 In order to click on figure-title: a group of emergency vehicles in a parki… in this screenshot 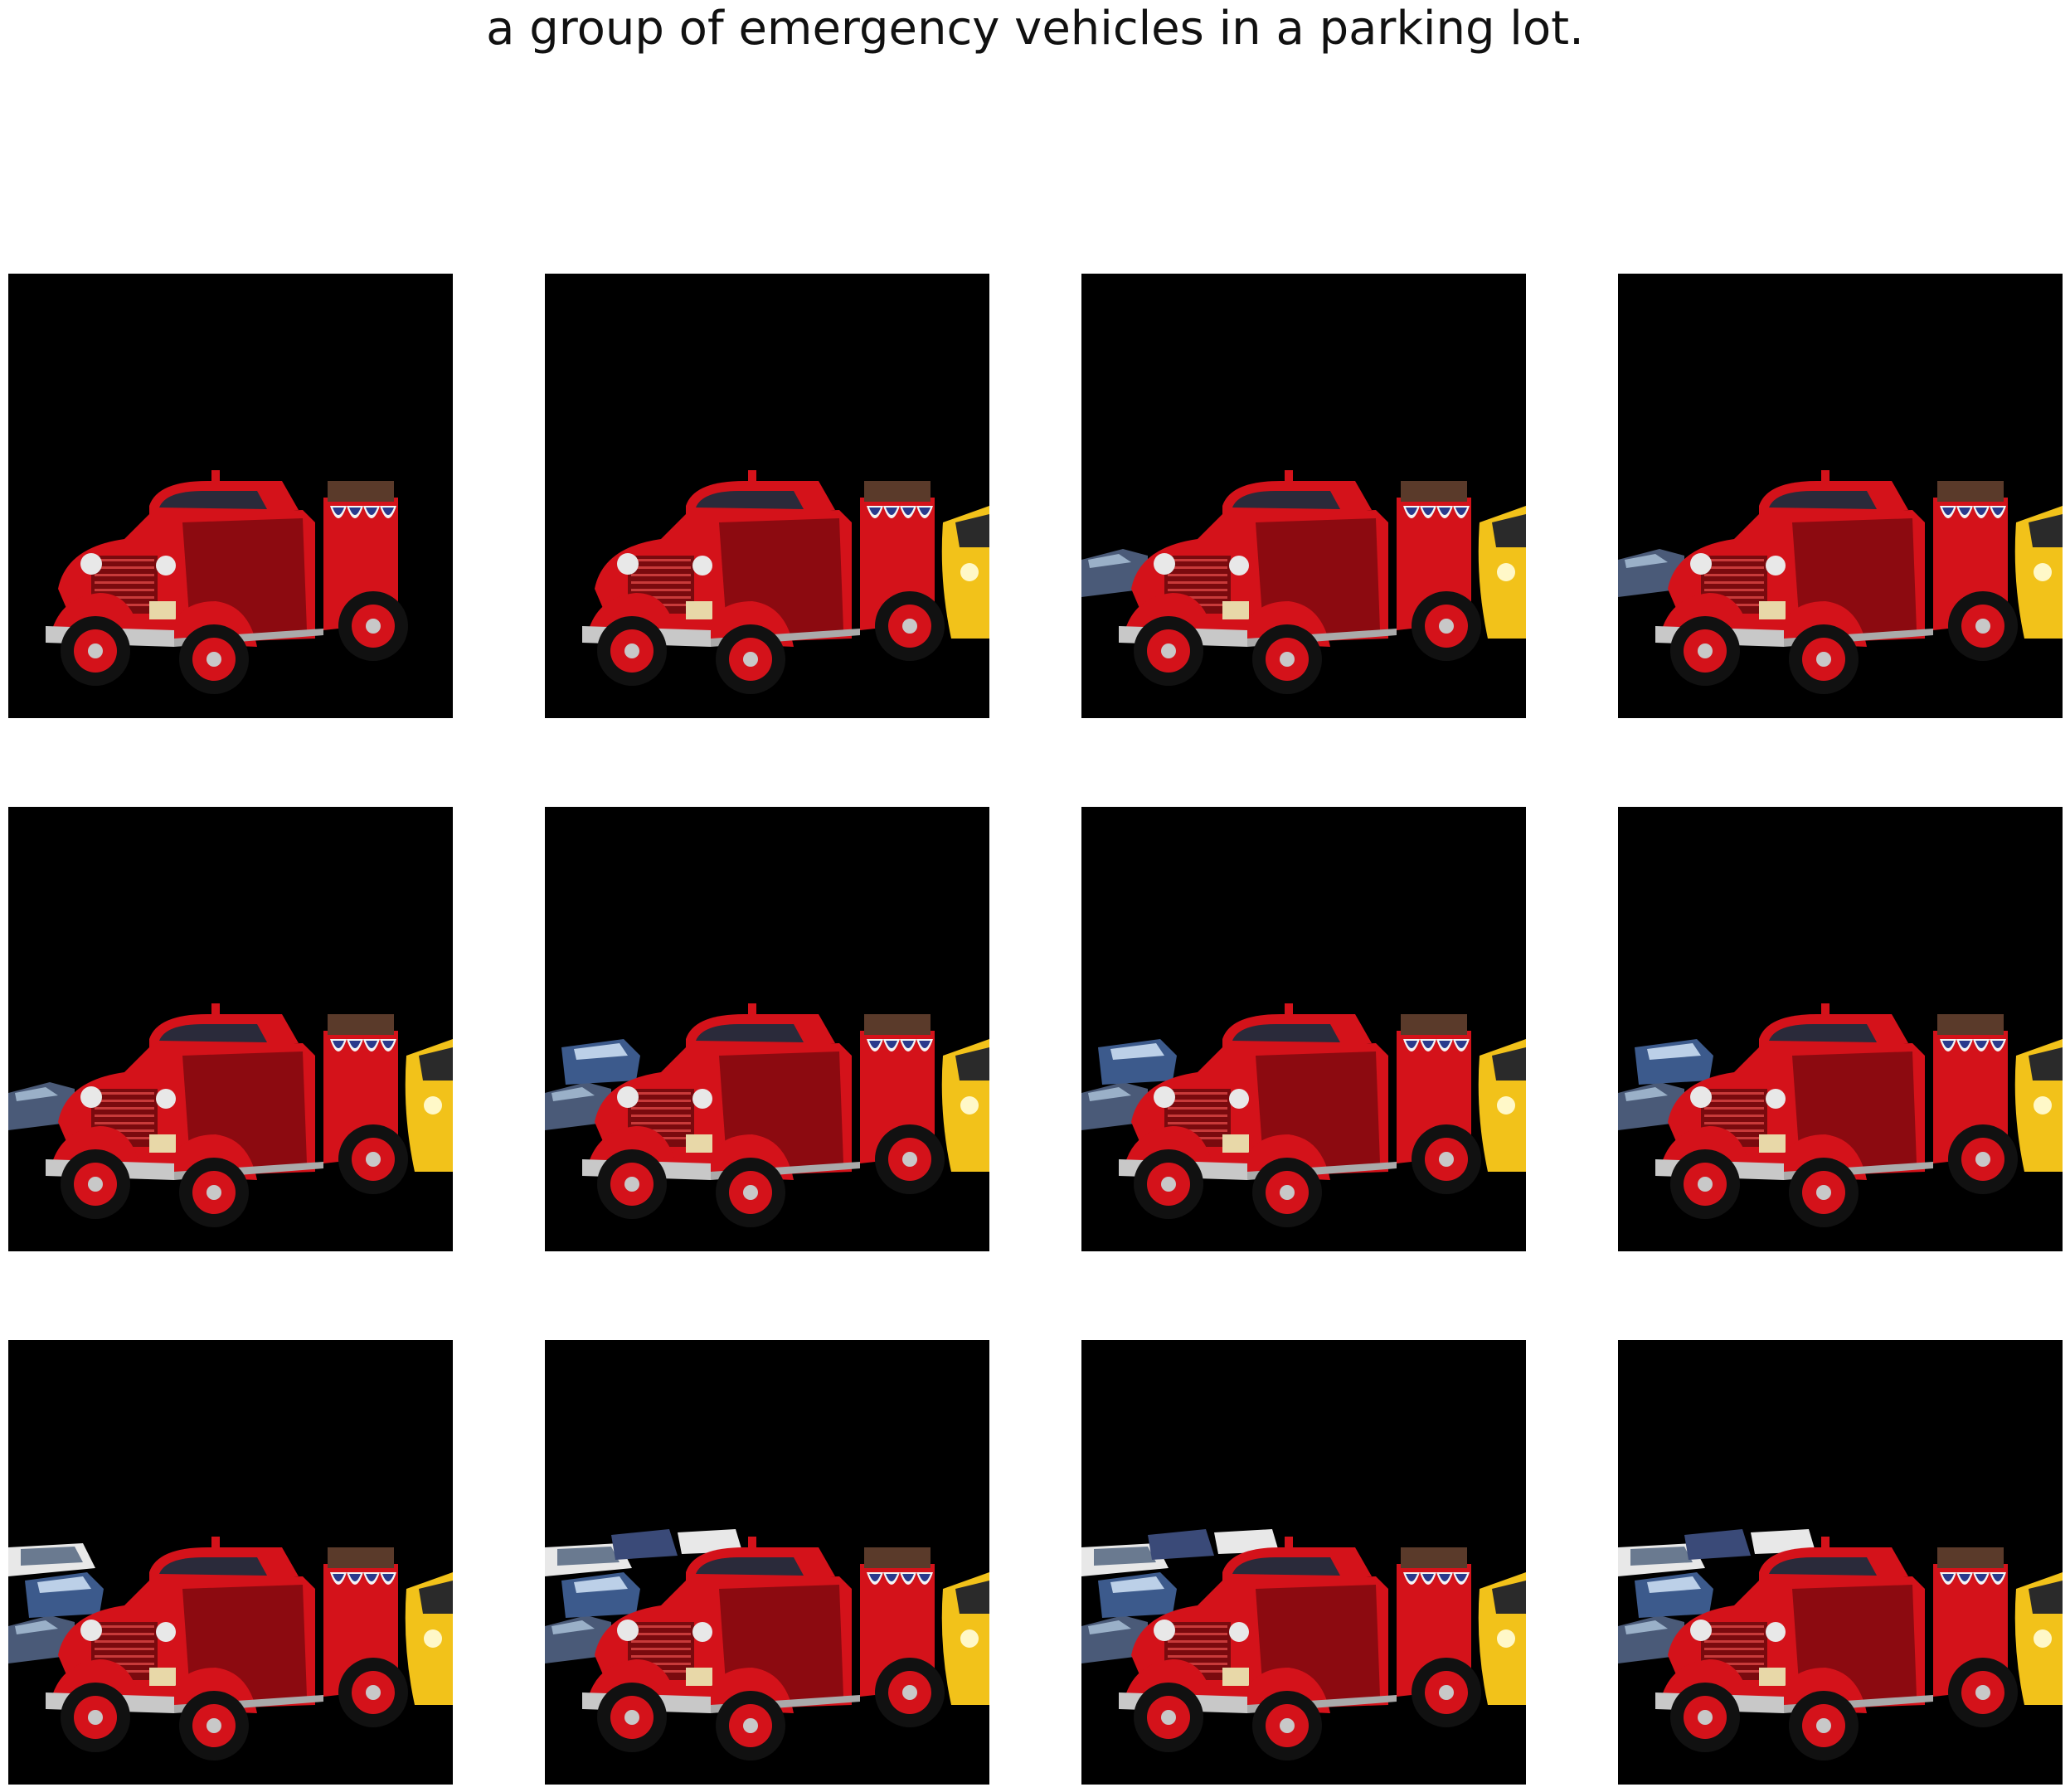, I will do `click(1035, 29)`.